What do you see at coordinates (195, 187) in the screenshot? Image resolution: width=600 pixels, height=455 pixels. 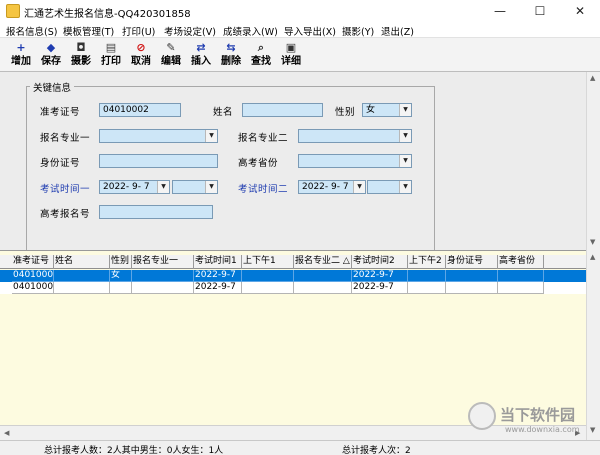 I see `exam-time1-slot: ▼` at bounding box center [195, 187].